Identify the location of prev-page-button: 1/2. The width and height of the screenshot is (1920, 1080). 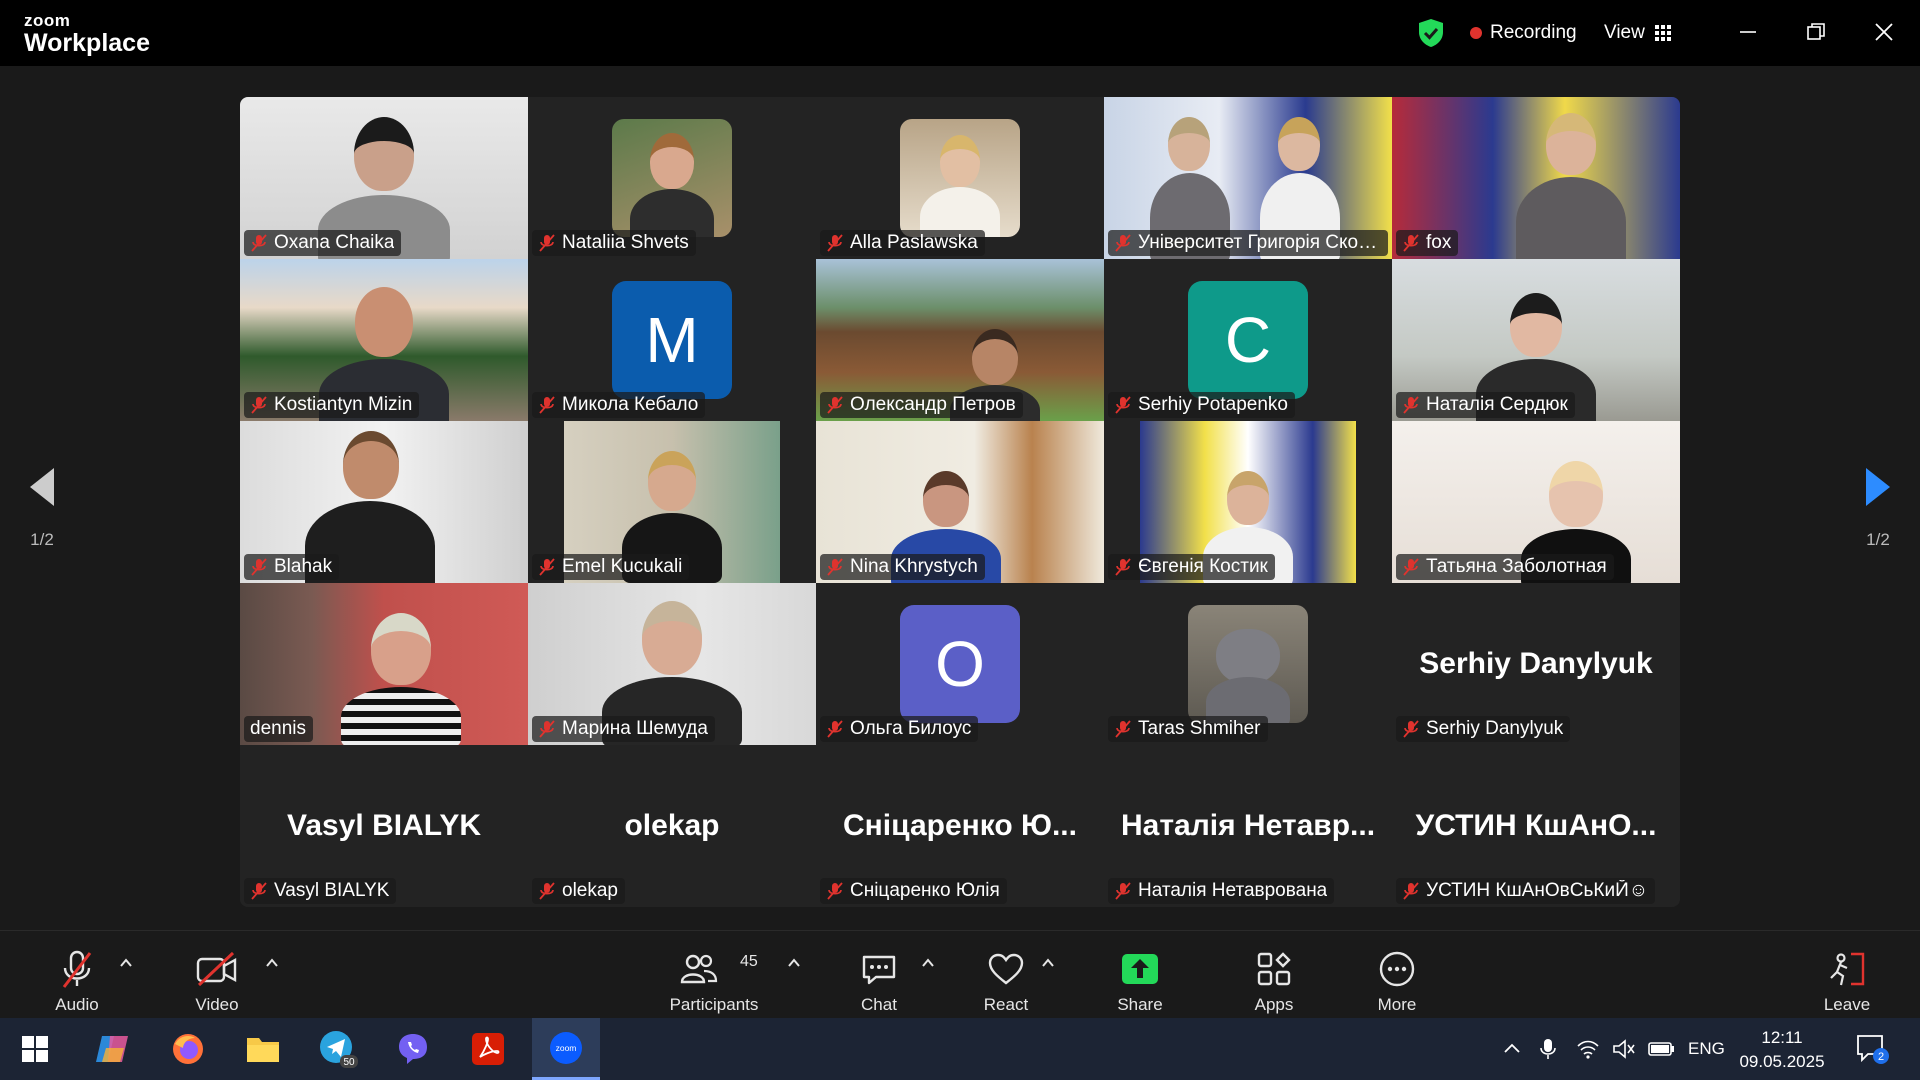
(42, 508).